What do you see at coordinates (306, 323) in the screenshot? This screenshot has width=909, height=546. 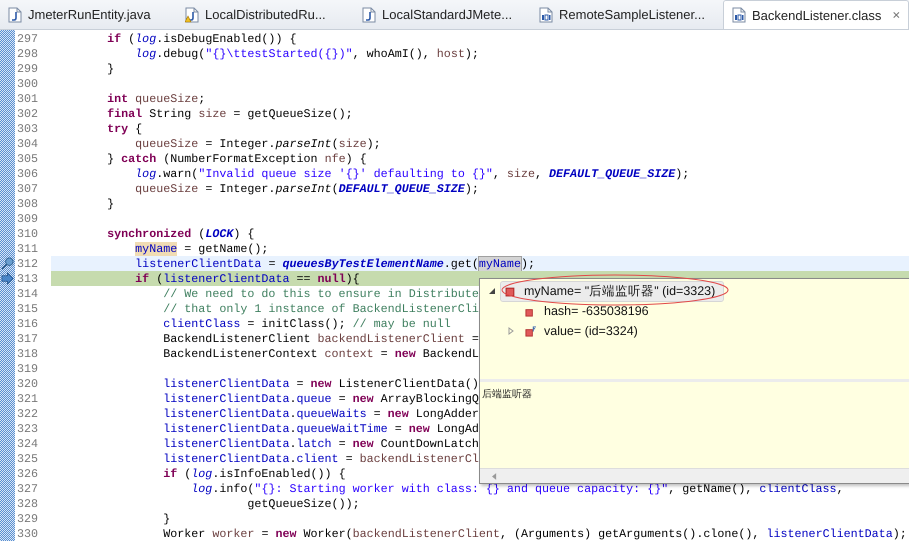 I see `code-line: clientClass = initClass(); // may be null` at bounding box center [306, 323].